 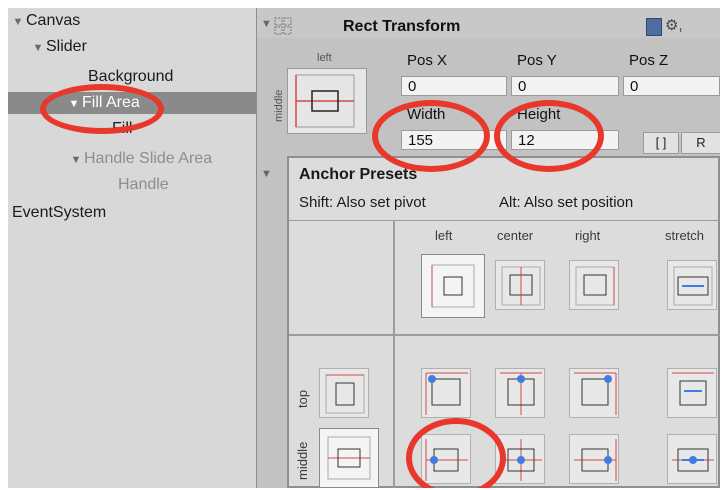 I want to click on column-label-left: left, so click(x=444, y=235).